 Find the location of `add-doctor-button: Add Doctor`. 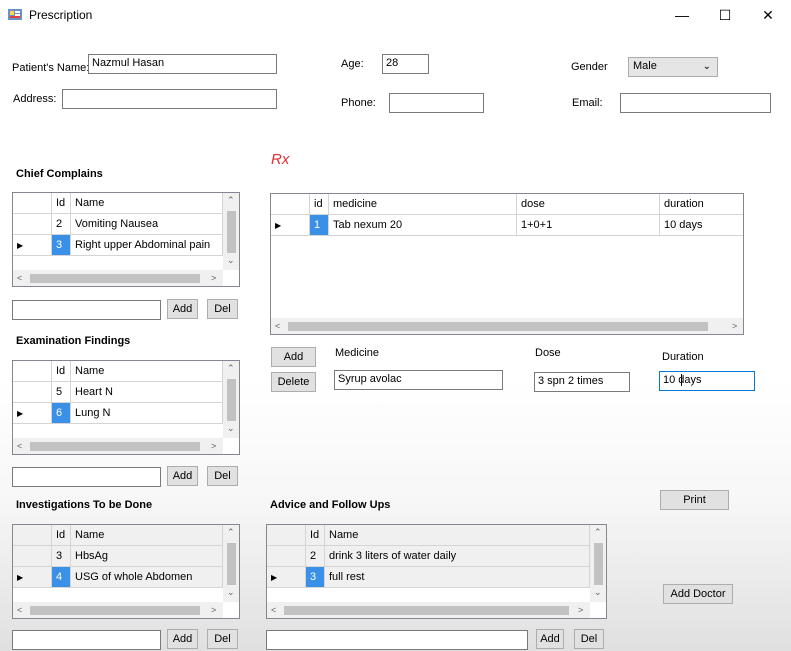

add-doctor-button: Add Doctor is located at coordinates (698, 594).